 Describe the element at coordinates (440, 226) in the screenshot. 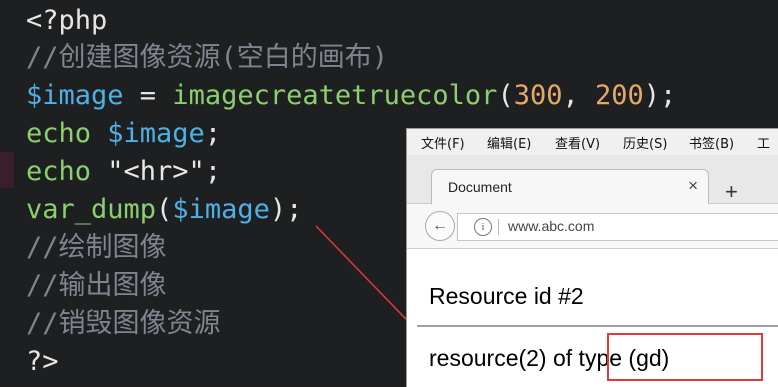

I see `back-button: ←` at that location.